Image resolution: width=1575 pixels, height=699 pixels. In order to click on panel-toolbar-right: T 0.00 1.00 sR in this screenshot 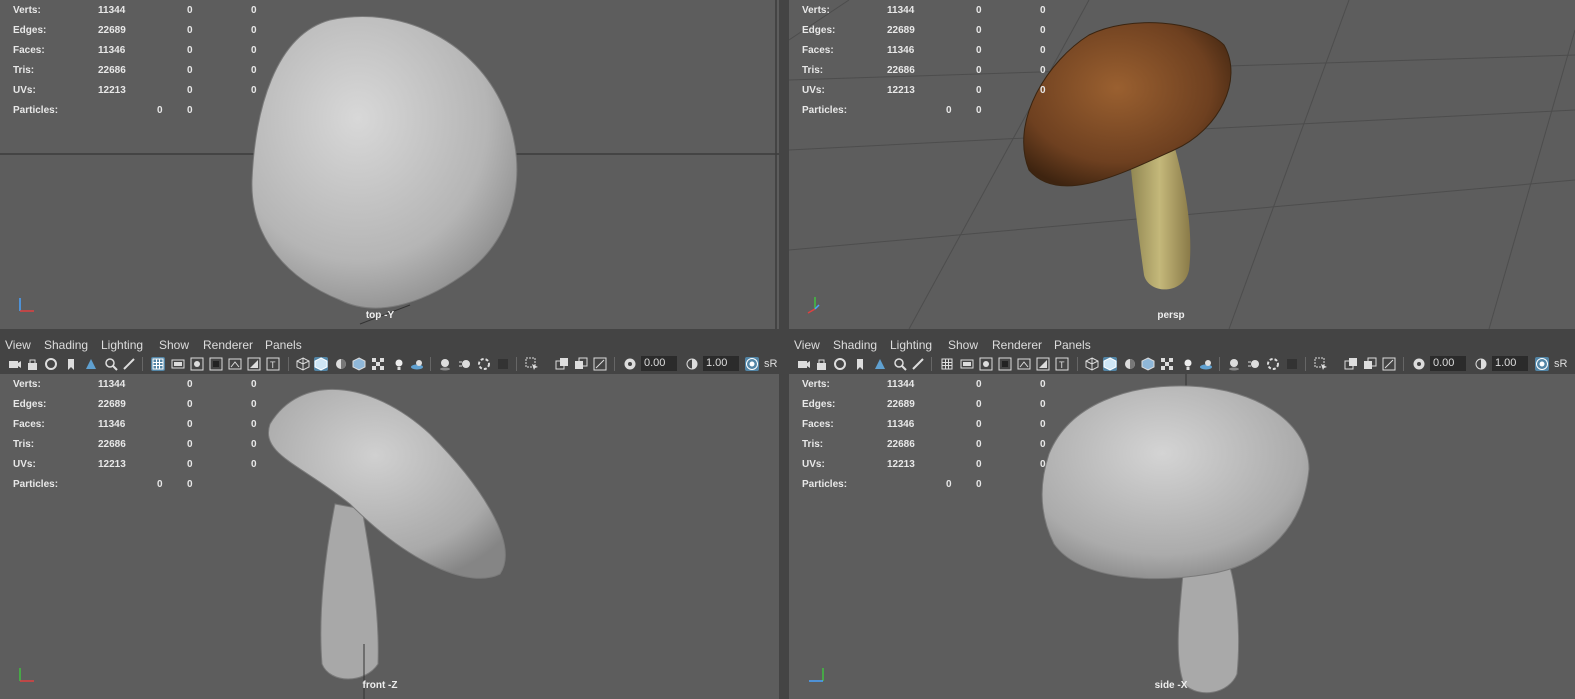, I will do `click(1182, 364)`.